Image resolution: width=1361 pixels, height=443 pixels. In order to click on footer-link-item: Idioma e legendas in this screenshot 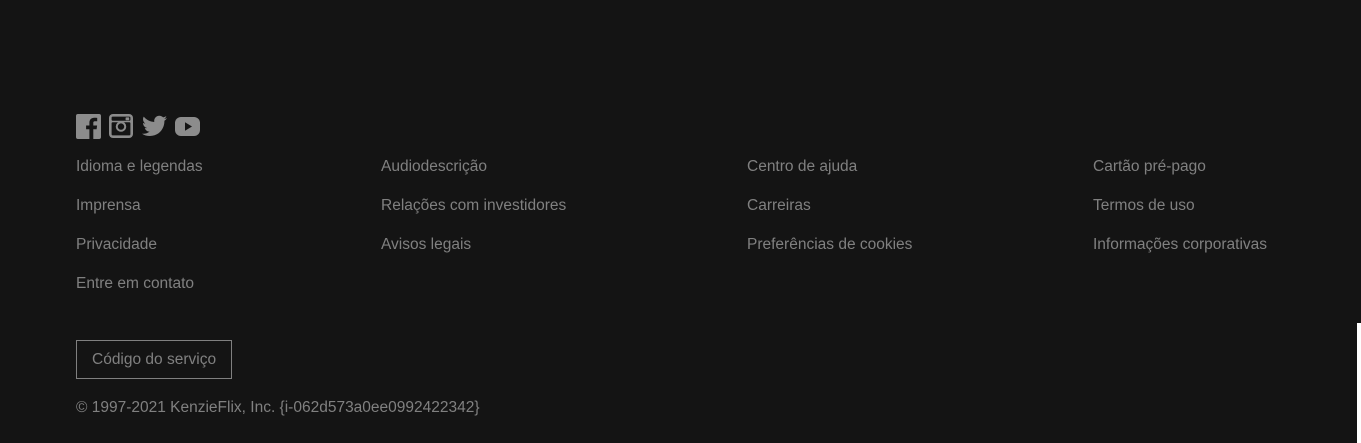, I will do `click(139, 174)`.